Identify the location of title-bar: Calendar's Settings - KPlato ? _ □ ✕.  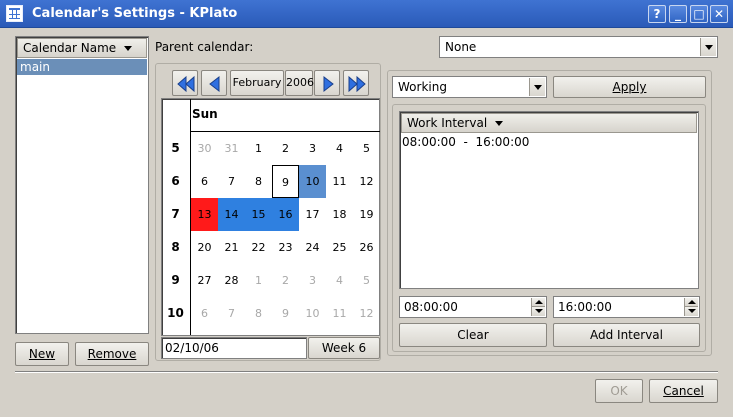
(366, 14).